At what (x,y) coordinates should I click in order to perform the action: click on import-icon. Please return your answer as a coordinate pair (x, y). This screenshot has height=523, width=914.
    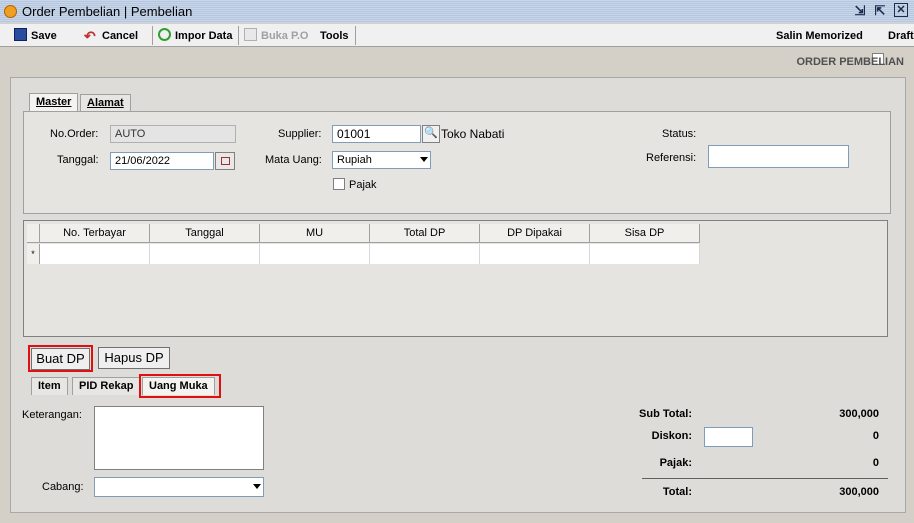
    Looking at the image, I should click on (164, 34).